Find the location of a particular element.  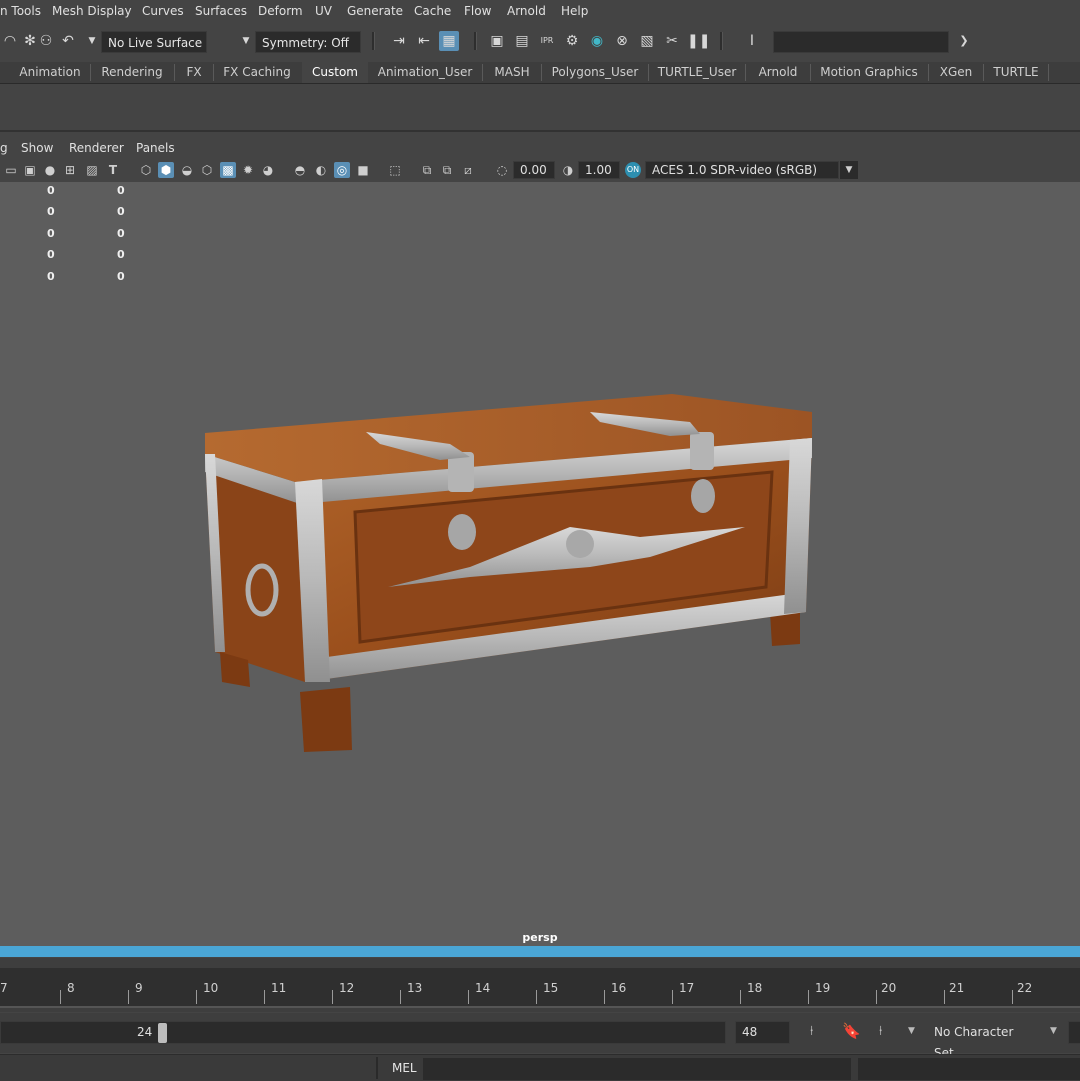

render-view-icon: ⊗ is located at coordinates (622, 41).